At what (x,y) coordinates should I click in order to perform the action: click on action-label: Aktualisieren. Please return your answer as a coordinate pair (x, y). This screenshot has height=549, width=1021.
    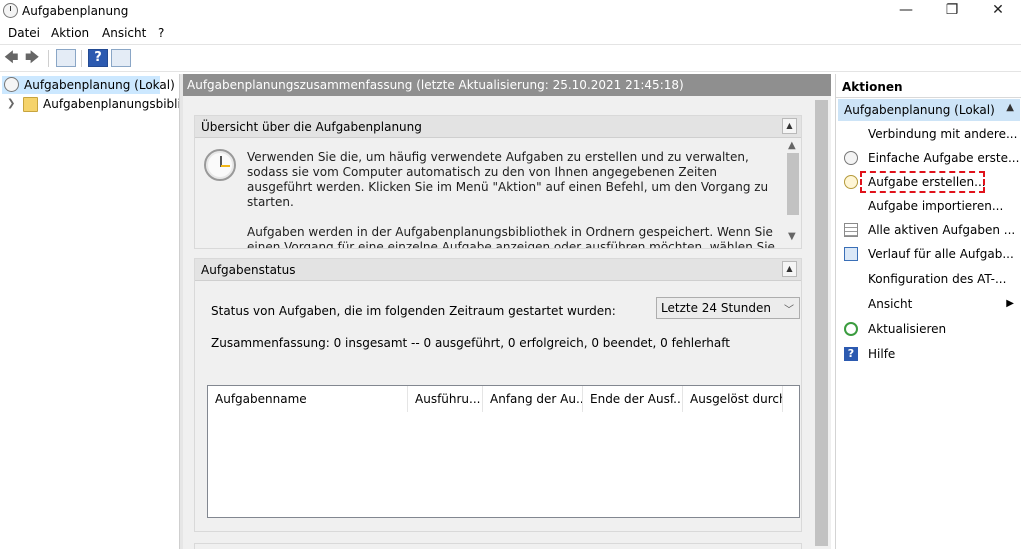
    Looking at the image, I should click on (907, 329).